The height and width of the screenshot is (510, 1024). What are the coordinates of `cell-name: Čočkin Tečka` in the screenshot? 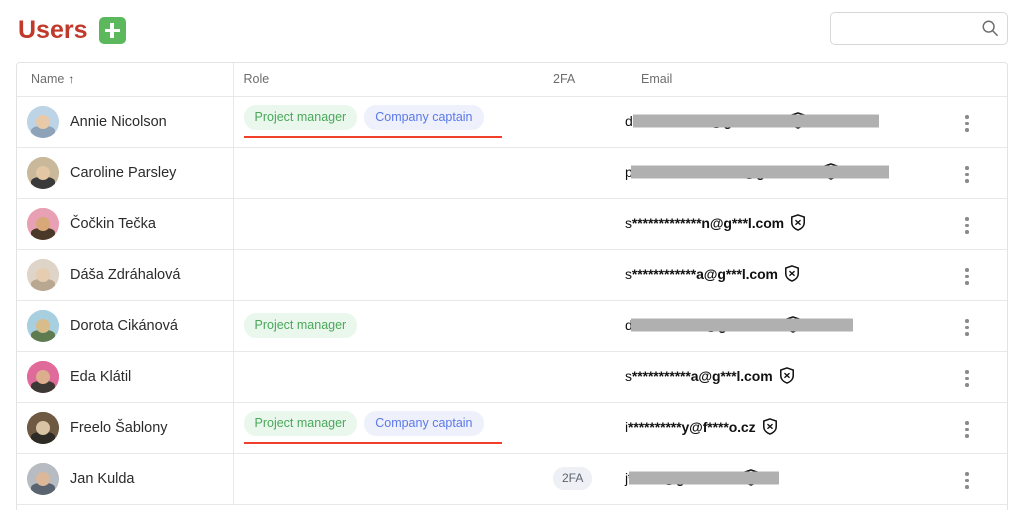 It's located at (125, 224).